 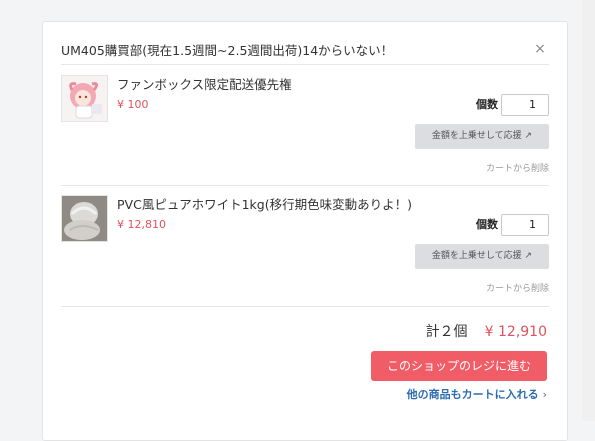 What do you see at coordinates (133, 104) in the screenshot?
I see `item-price: ¥ 100` at bounding box center [133, 104].